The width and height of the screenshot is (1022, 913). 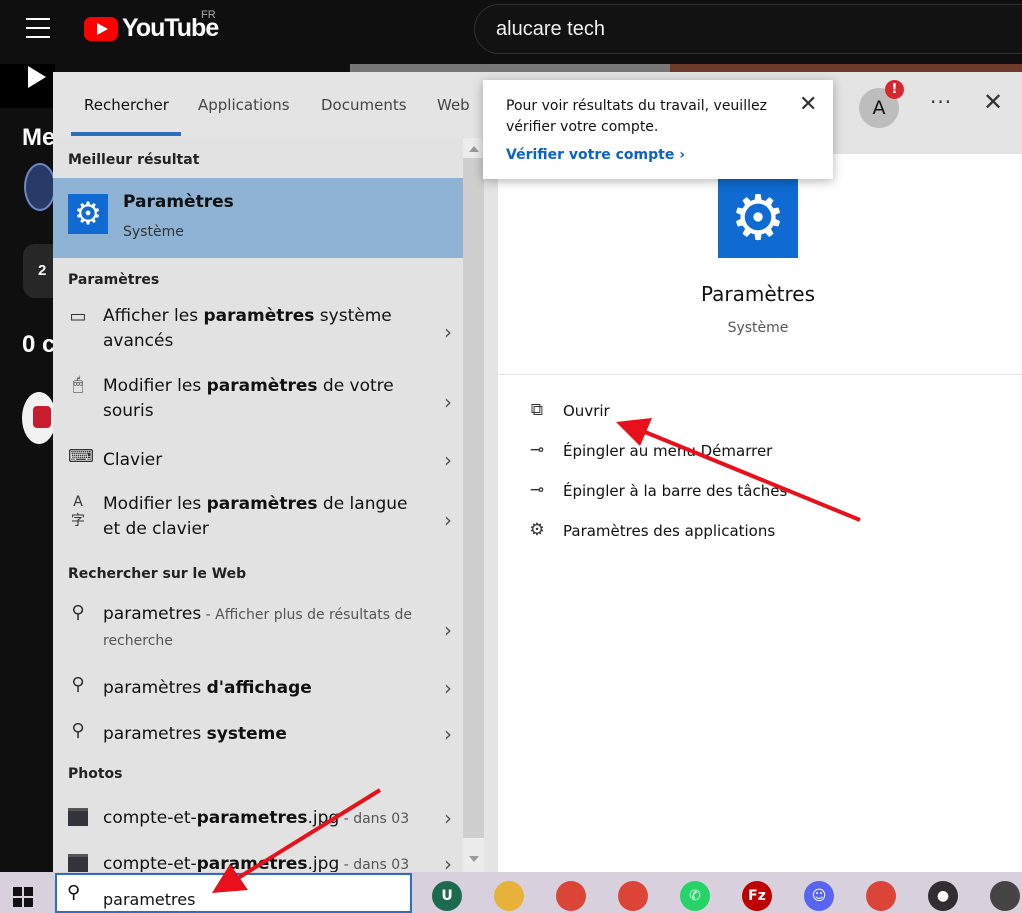 I want to click on youtube-search-query: alucare tech, so click(x=550, y=29).